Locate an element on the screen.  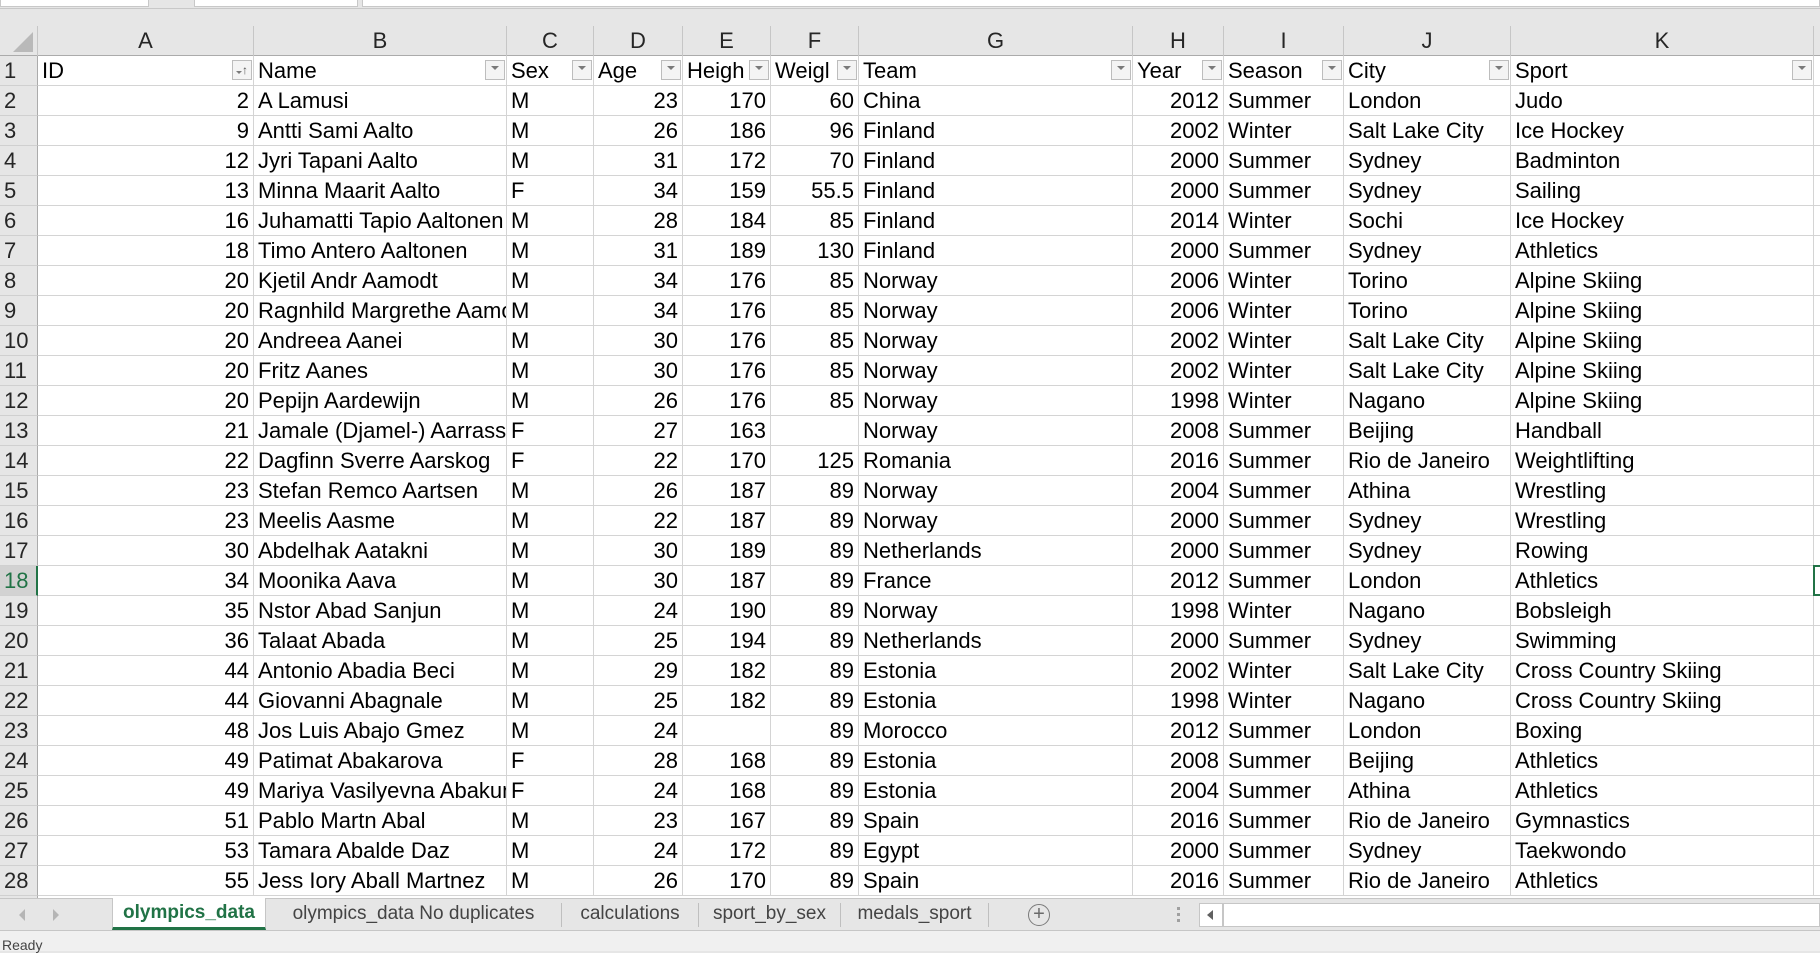
cell-weight: 130 is located at coordinates (815, 251).